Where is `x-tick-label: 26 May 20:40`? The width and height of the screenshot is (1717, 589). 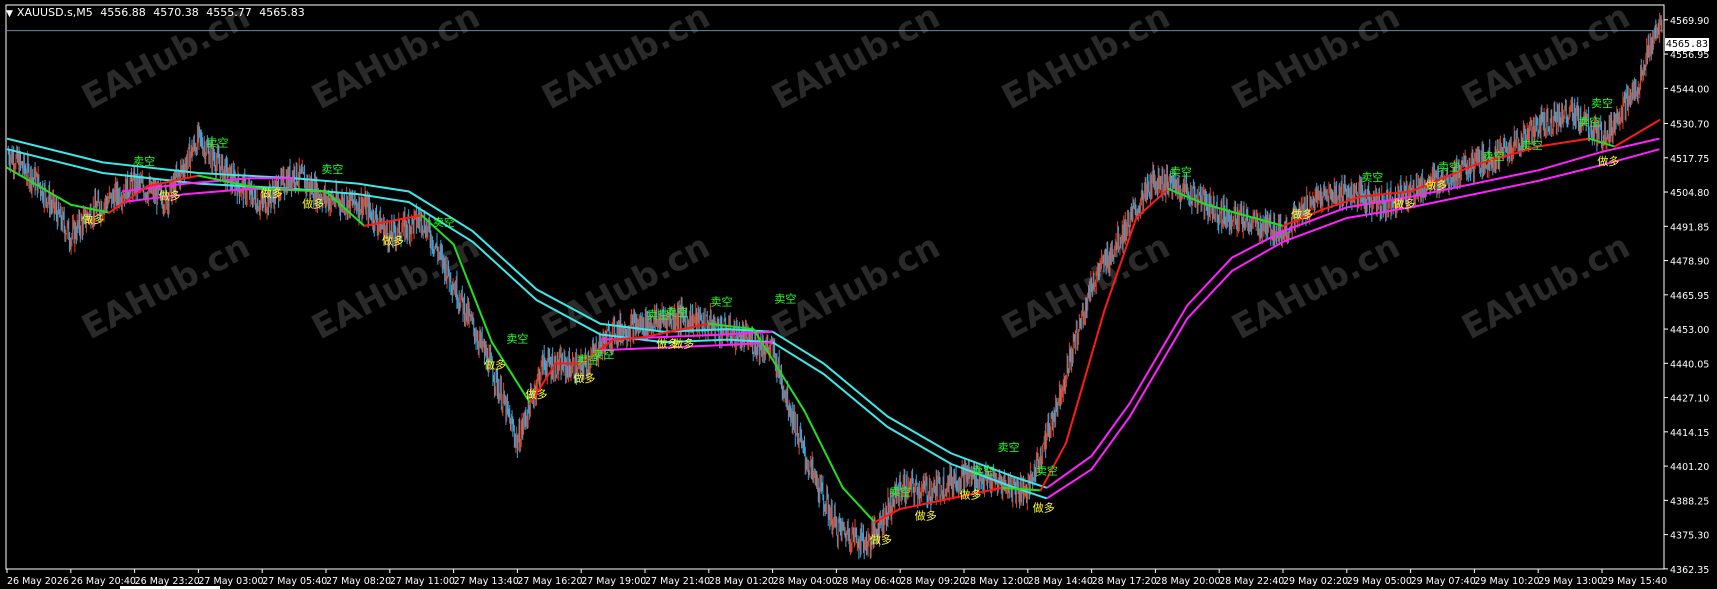
x-tick-label: 26 May 20:40 is located at coordinates (103, 581).